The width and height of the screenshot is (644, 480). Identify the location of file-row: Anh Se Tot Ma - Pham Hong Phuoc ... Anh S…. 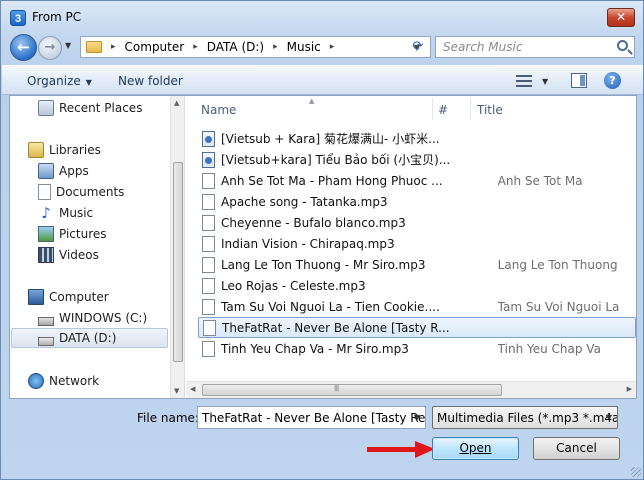
(417, 180).